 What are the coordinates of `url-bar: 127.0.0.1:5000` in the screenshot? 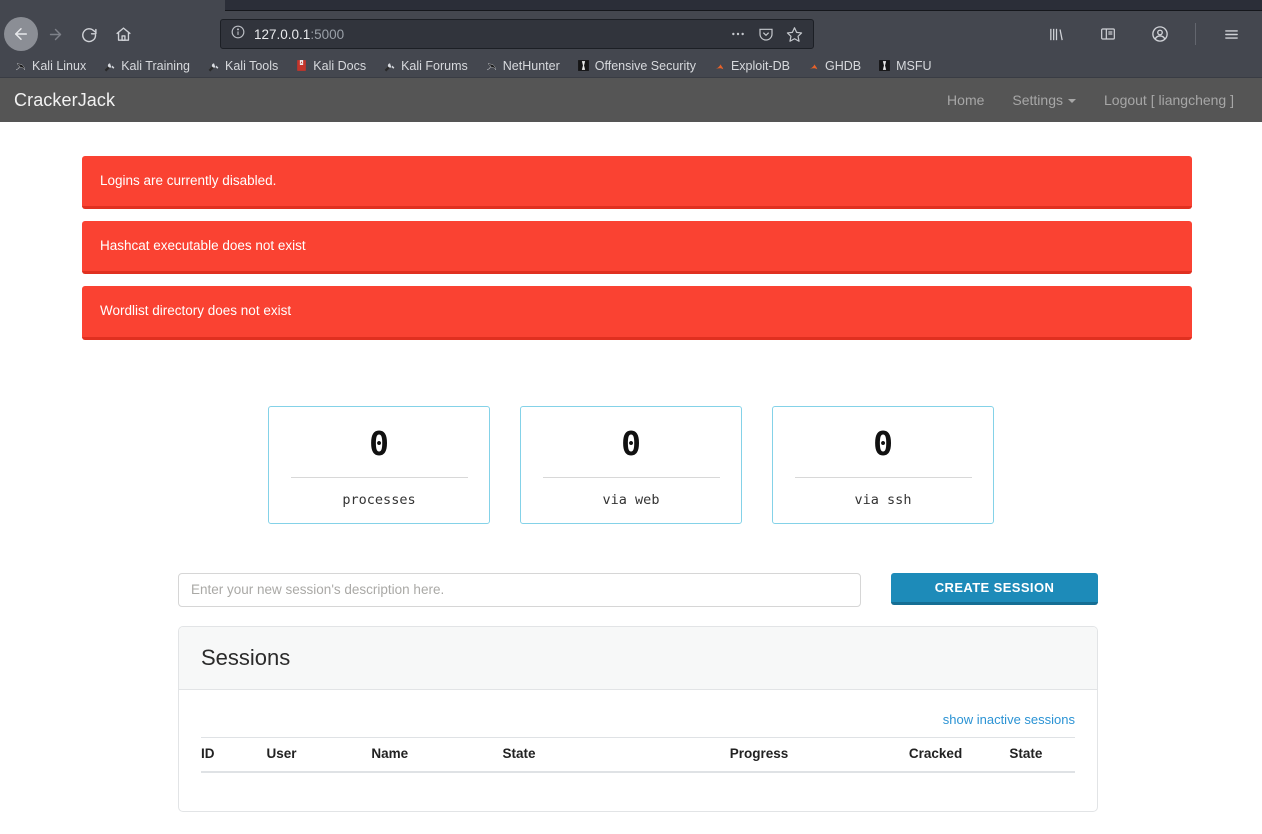 It's located at (517, 34).